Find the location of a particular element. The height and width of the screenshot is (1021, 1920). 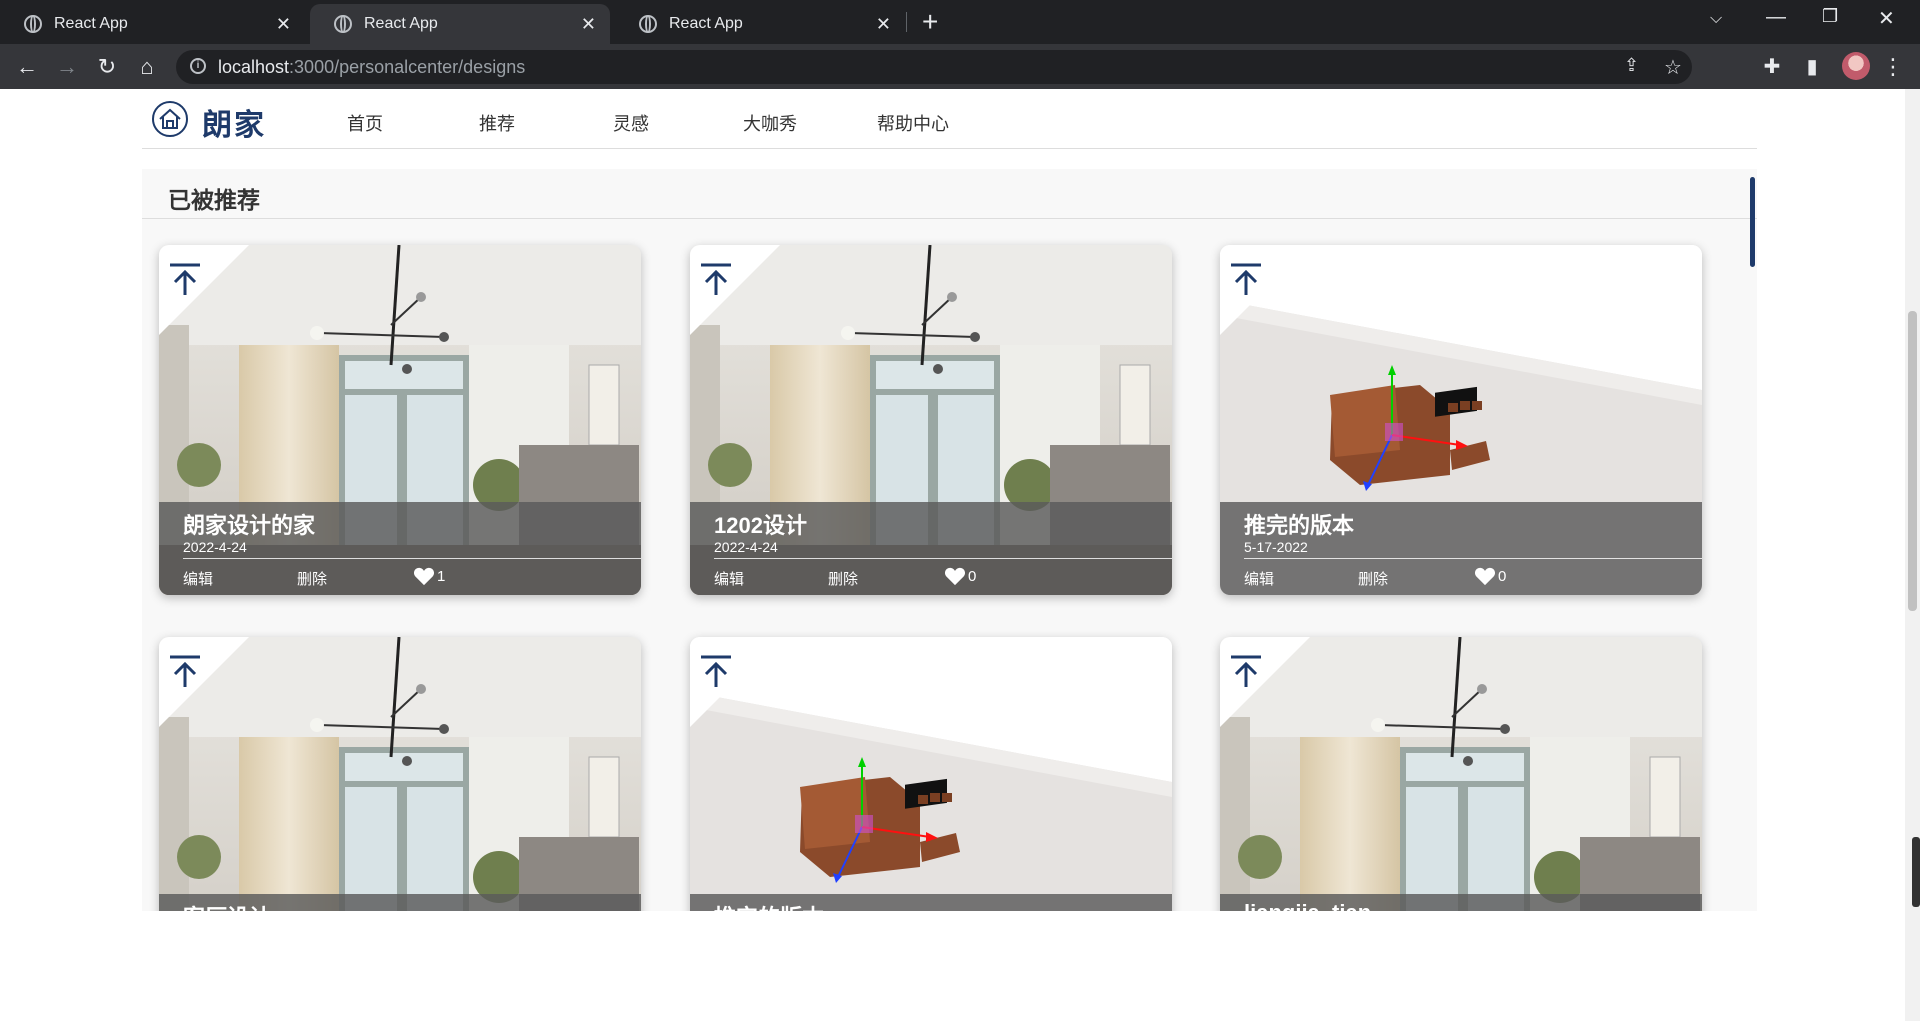

card-title: 客厅设计 is located at coordinates (227, 905).